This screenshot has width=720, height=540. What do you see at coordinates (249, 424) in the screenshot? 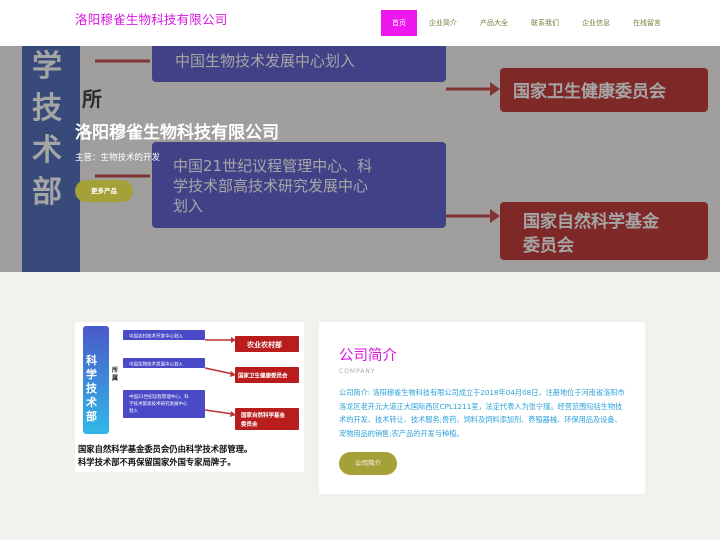
I see `diagram-red3-l2: 委员会` at bounding box center [249, 424].